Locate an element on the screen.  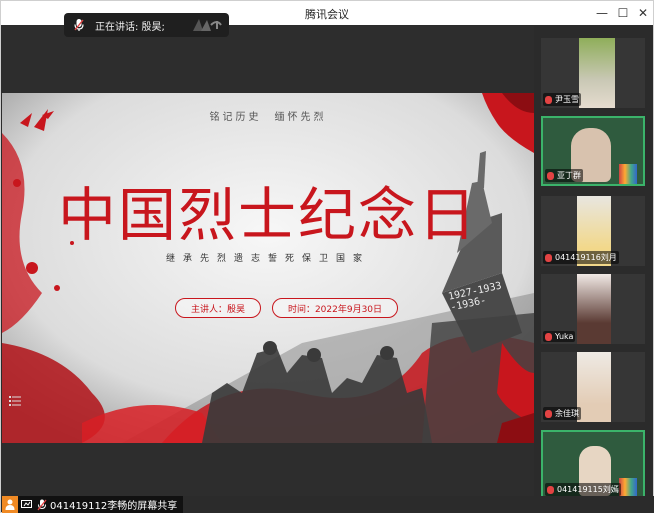
maximize-button: ☐ is located at coordinates (623, 13).